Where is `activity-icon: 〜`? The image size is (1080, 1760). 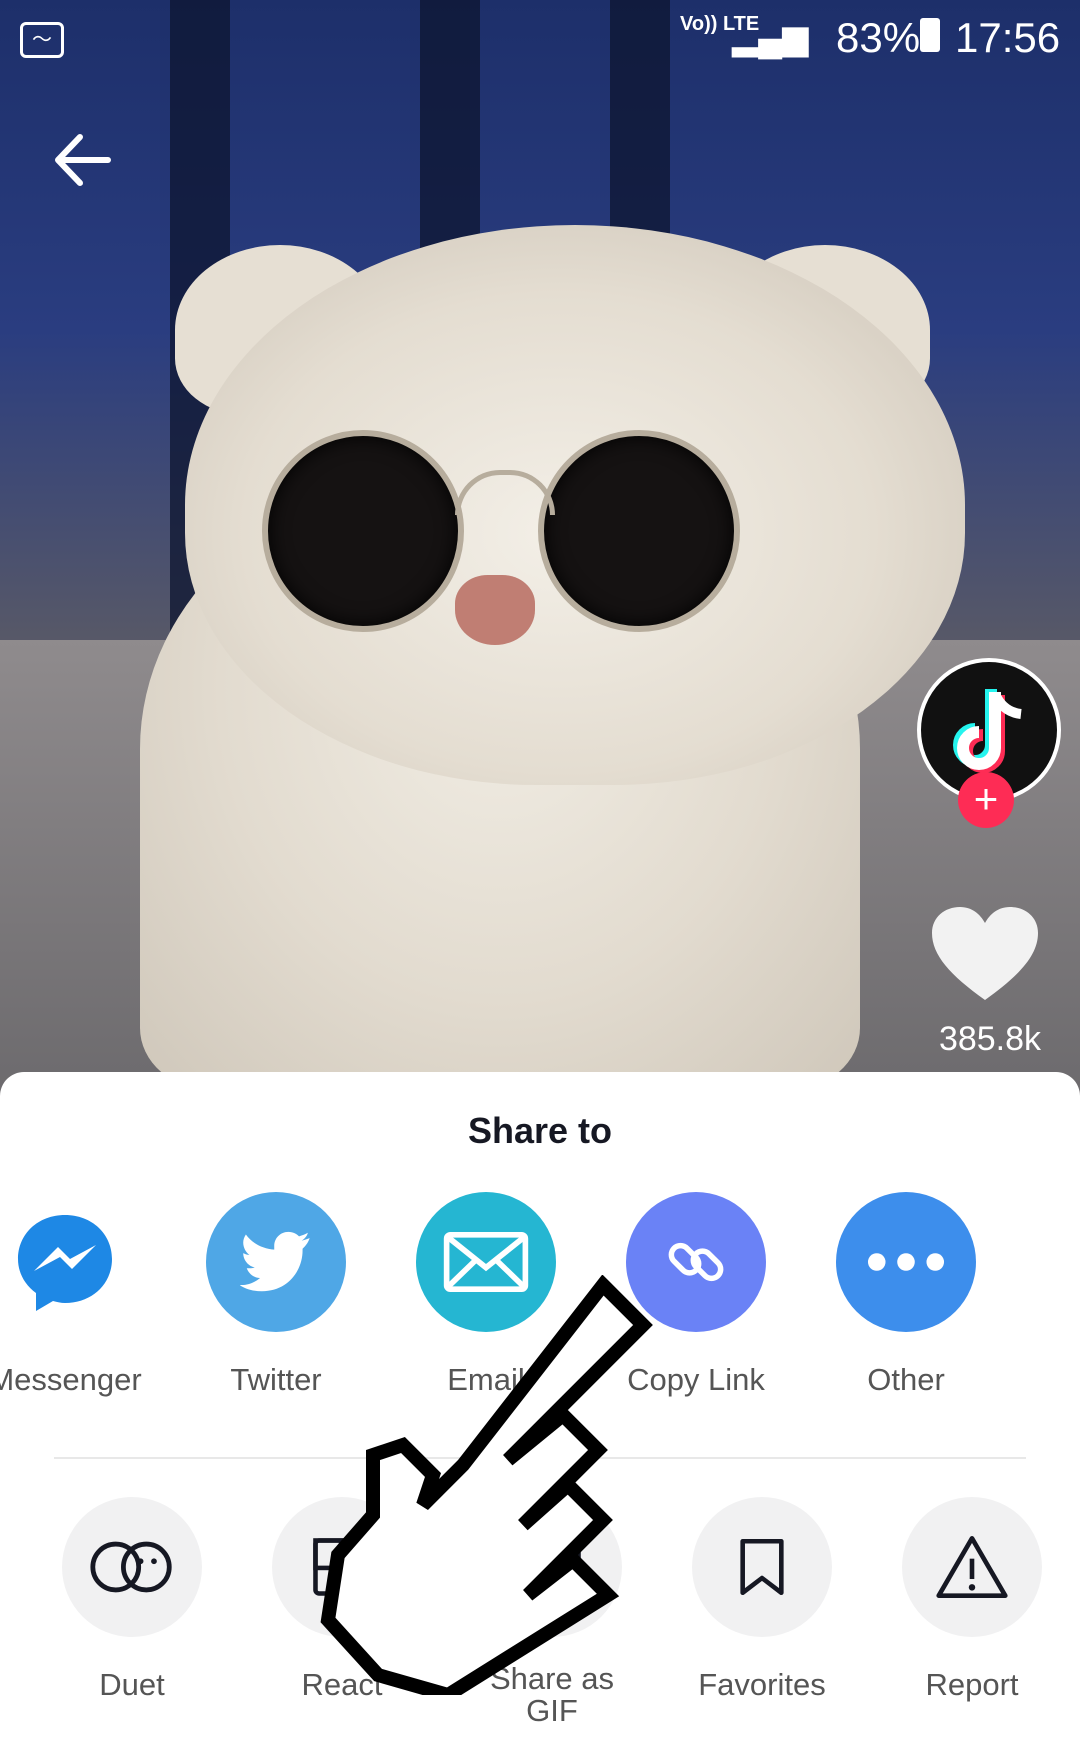 activity-icon: 〜 is located at coordinates (42, 40).